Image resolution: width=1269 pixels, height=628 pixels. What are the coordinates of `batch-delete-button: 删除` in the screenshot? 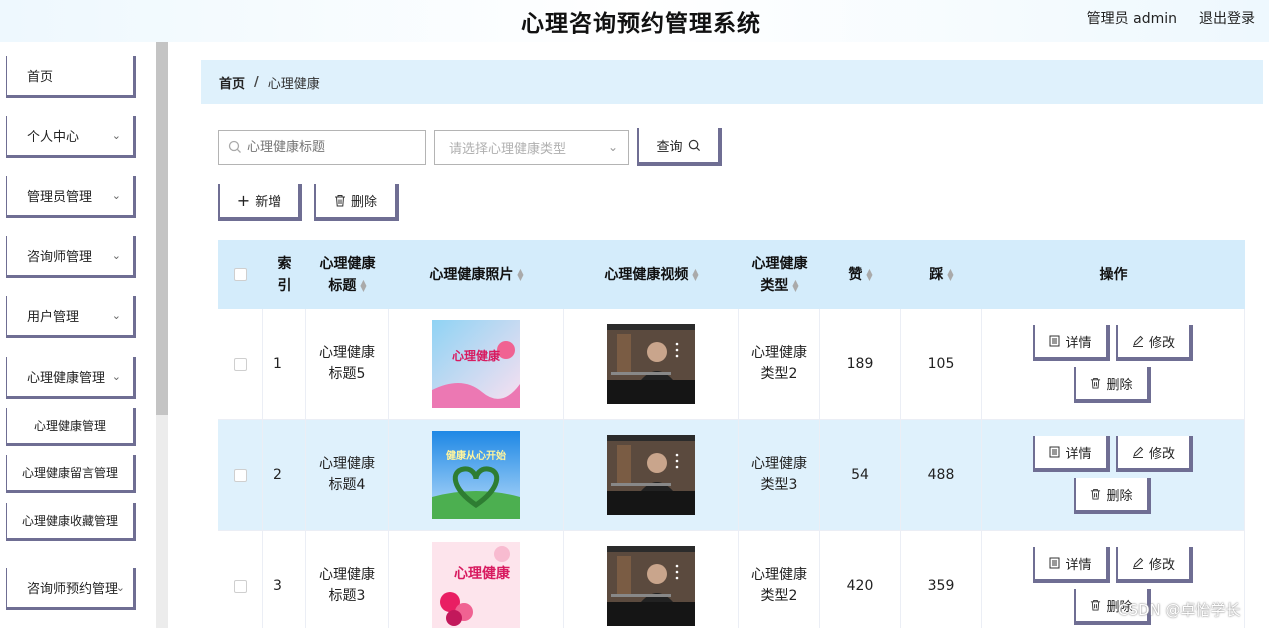 It's located at (356, 202).